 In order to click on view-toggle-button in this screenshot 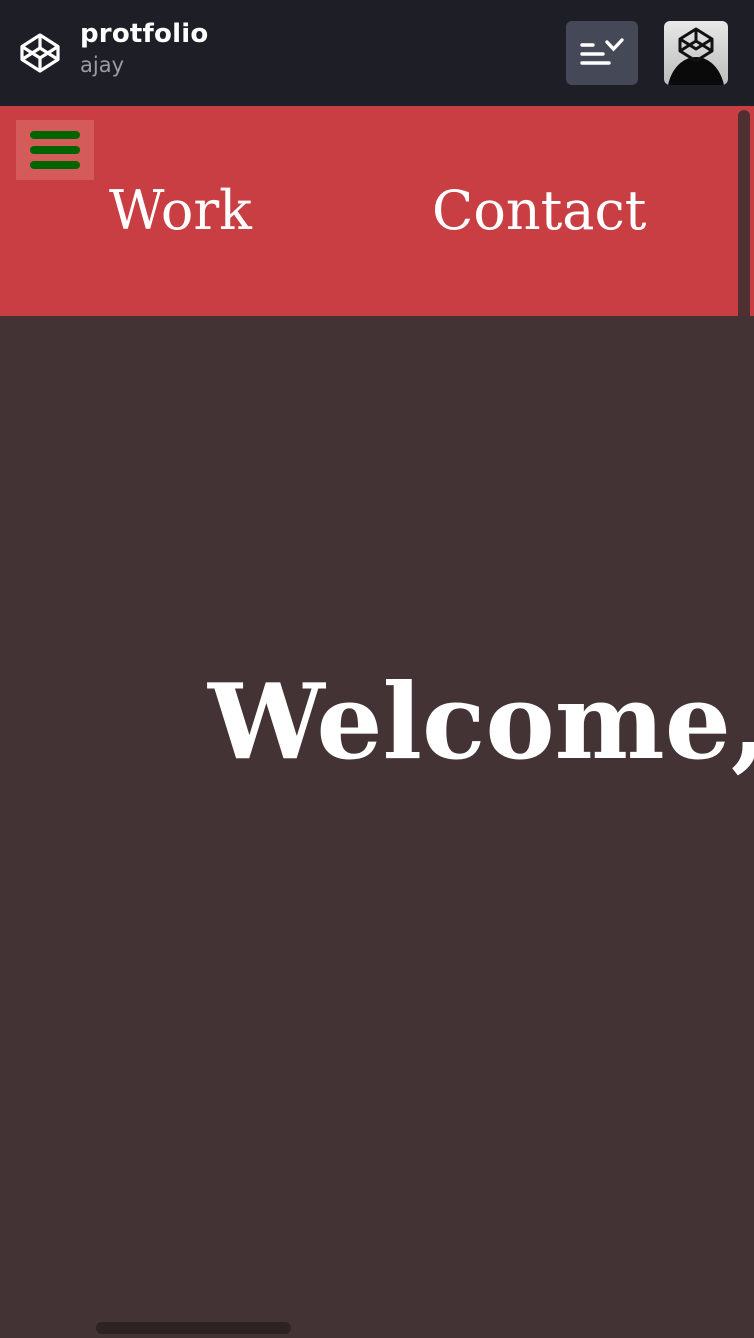, I will do `click(602, 53)`.